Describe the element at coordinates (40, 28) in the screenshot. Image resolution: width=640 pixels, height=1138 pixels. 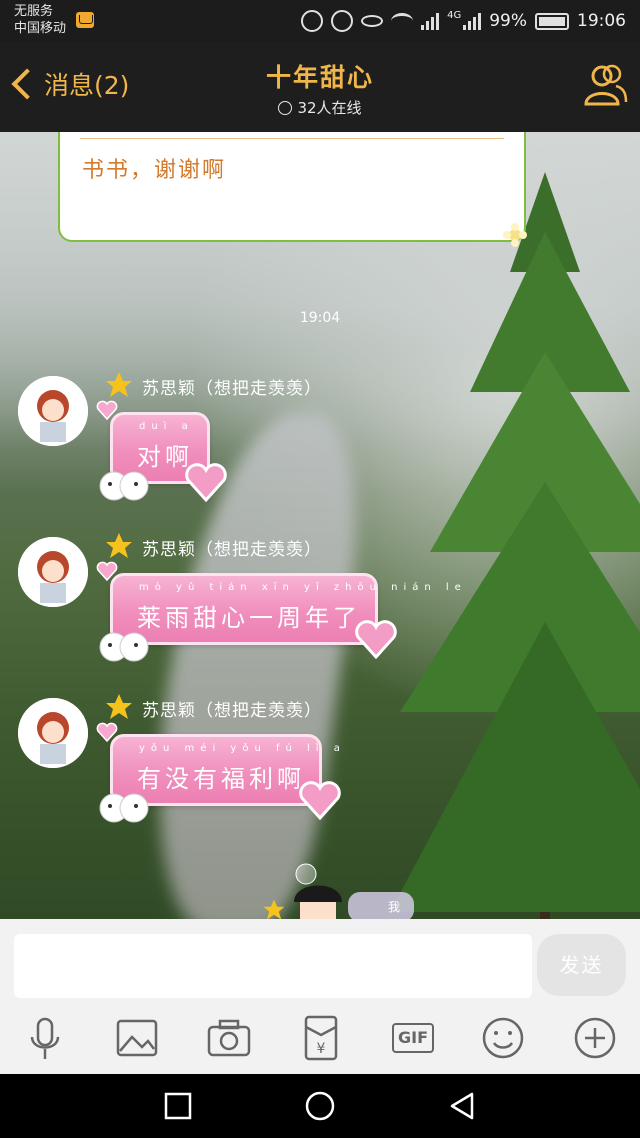
I see `carrier-line-2: 中国移动` at that location.